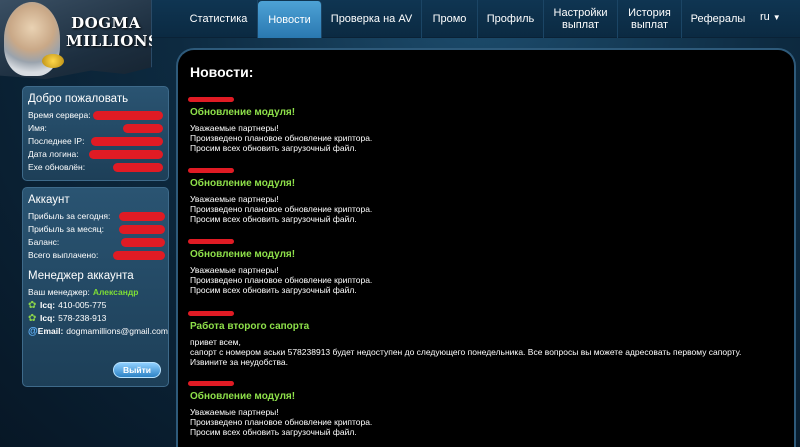 This screenshot has height=447, width=800. I want to click on nav-item-payout-settings: Настройки выплат, so click(581, 19).